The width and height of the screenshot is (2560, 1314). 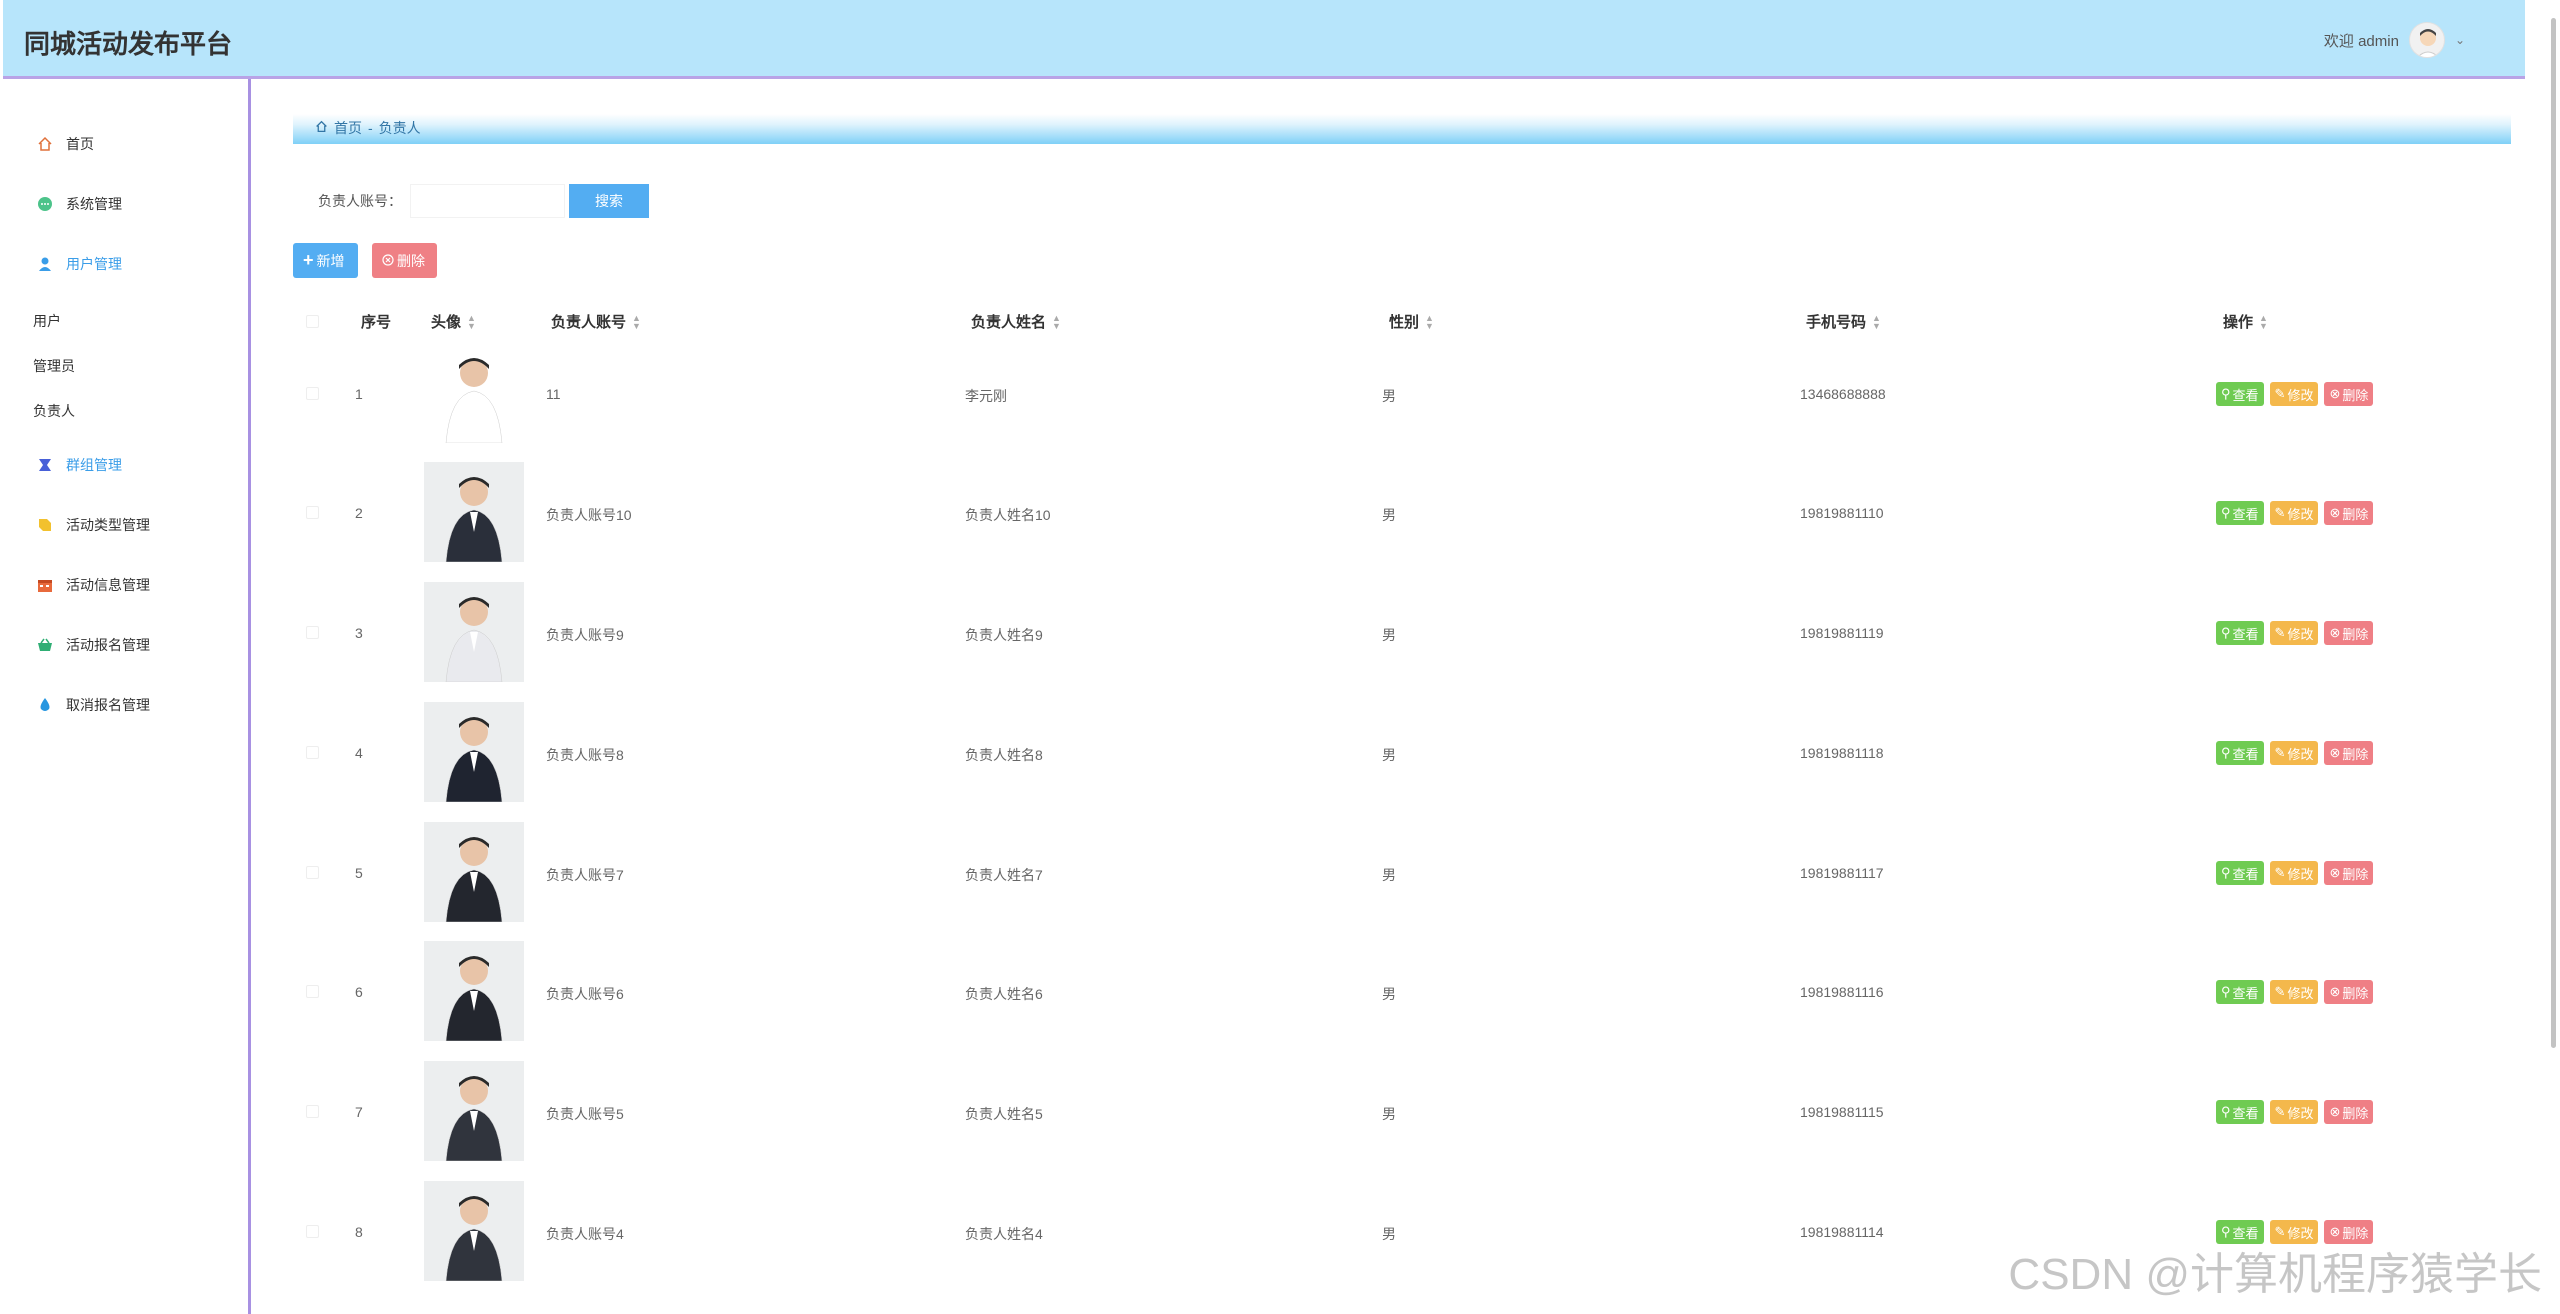 I want to click on sidebar-item-system: 系统管理, so click(x=79, y=204).